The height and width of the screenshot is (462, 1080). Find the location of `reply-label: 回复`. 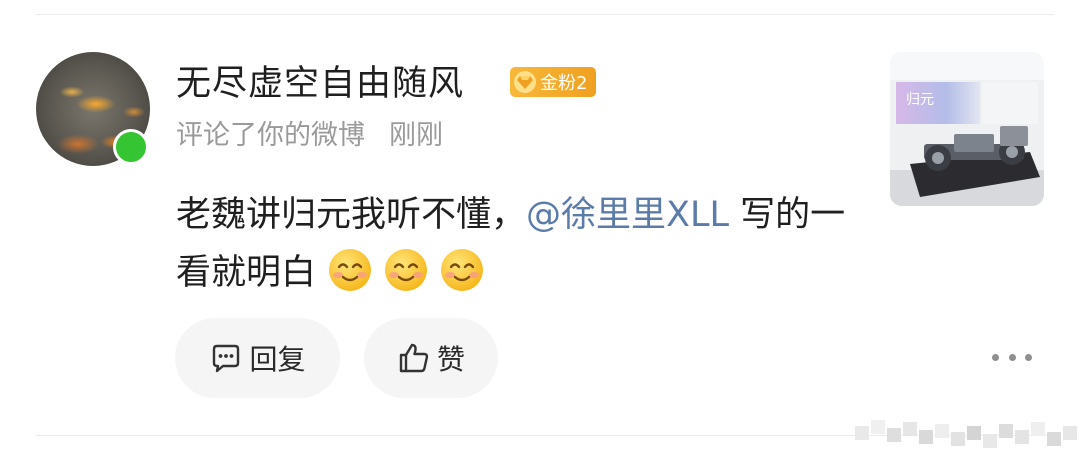

reply-label: 回复 is located at coordinates (277, 359).